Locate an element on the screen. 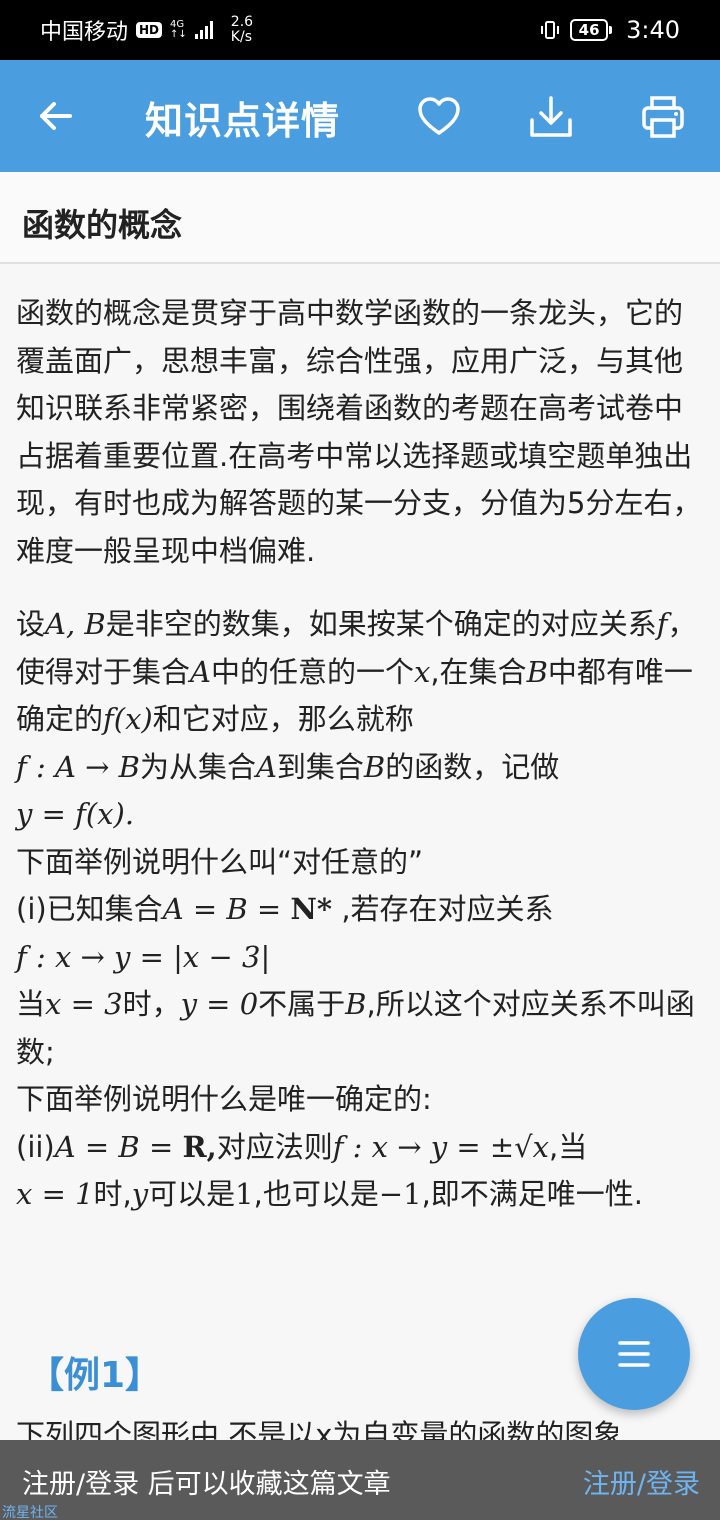 Image resolution: width=720 pixels, height=1520 pixels. math-expr: y = 0 is located at coordinates (219, 1004).